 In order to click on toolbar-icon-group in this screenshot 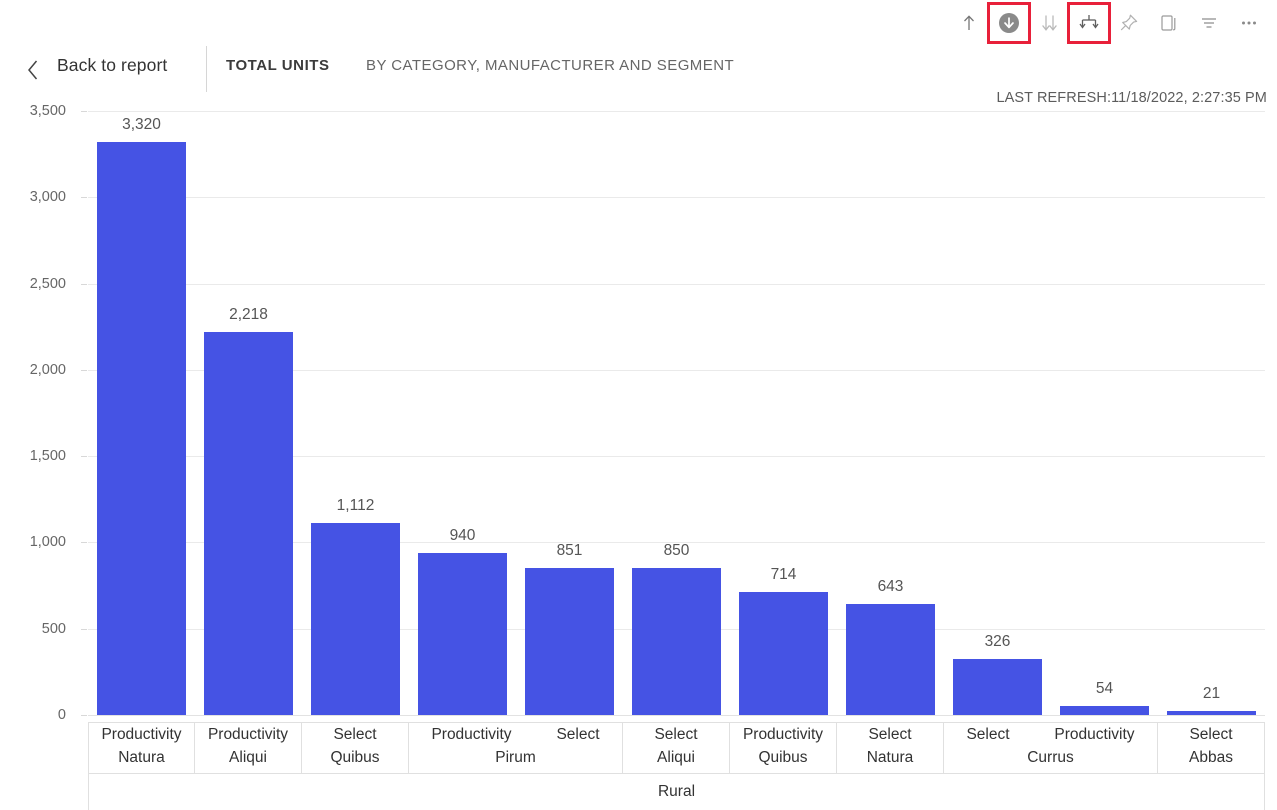, I will do `click(1109, 23)`.